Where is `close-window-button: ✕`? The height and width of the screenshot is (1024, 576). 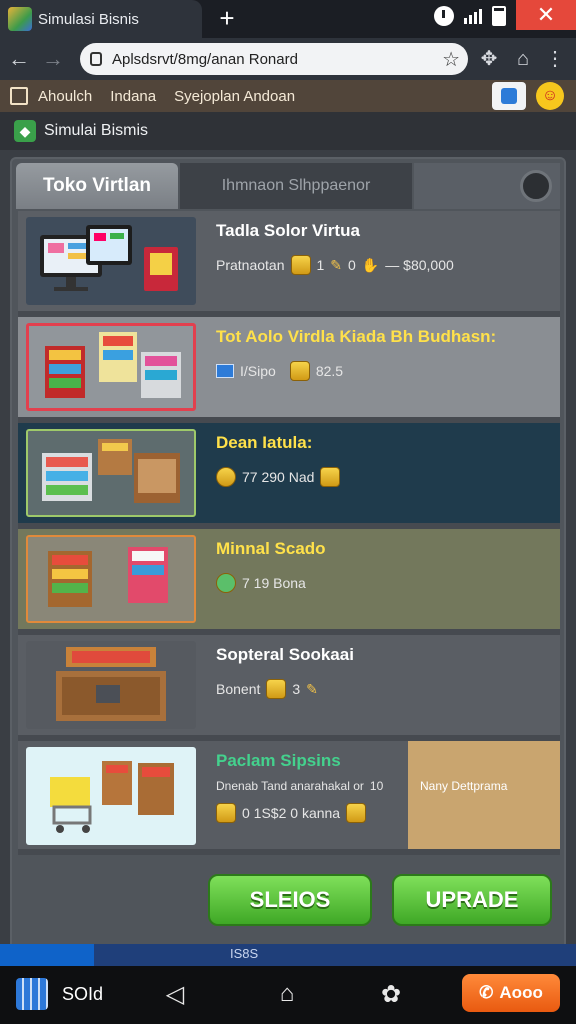 close-window-button: ✕ is located at coordinates (546, 15).